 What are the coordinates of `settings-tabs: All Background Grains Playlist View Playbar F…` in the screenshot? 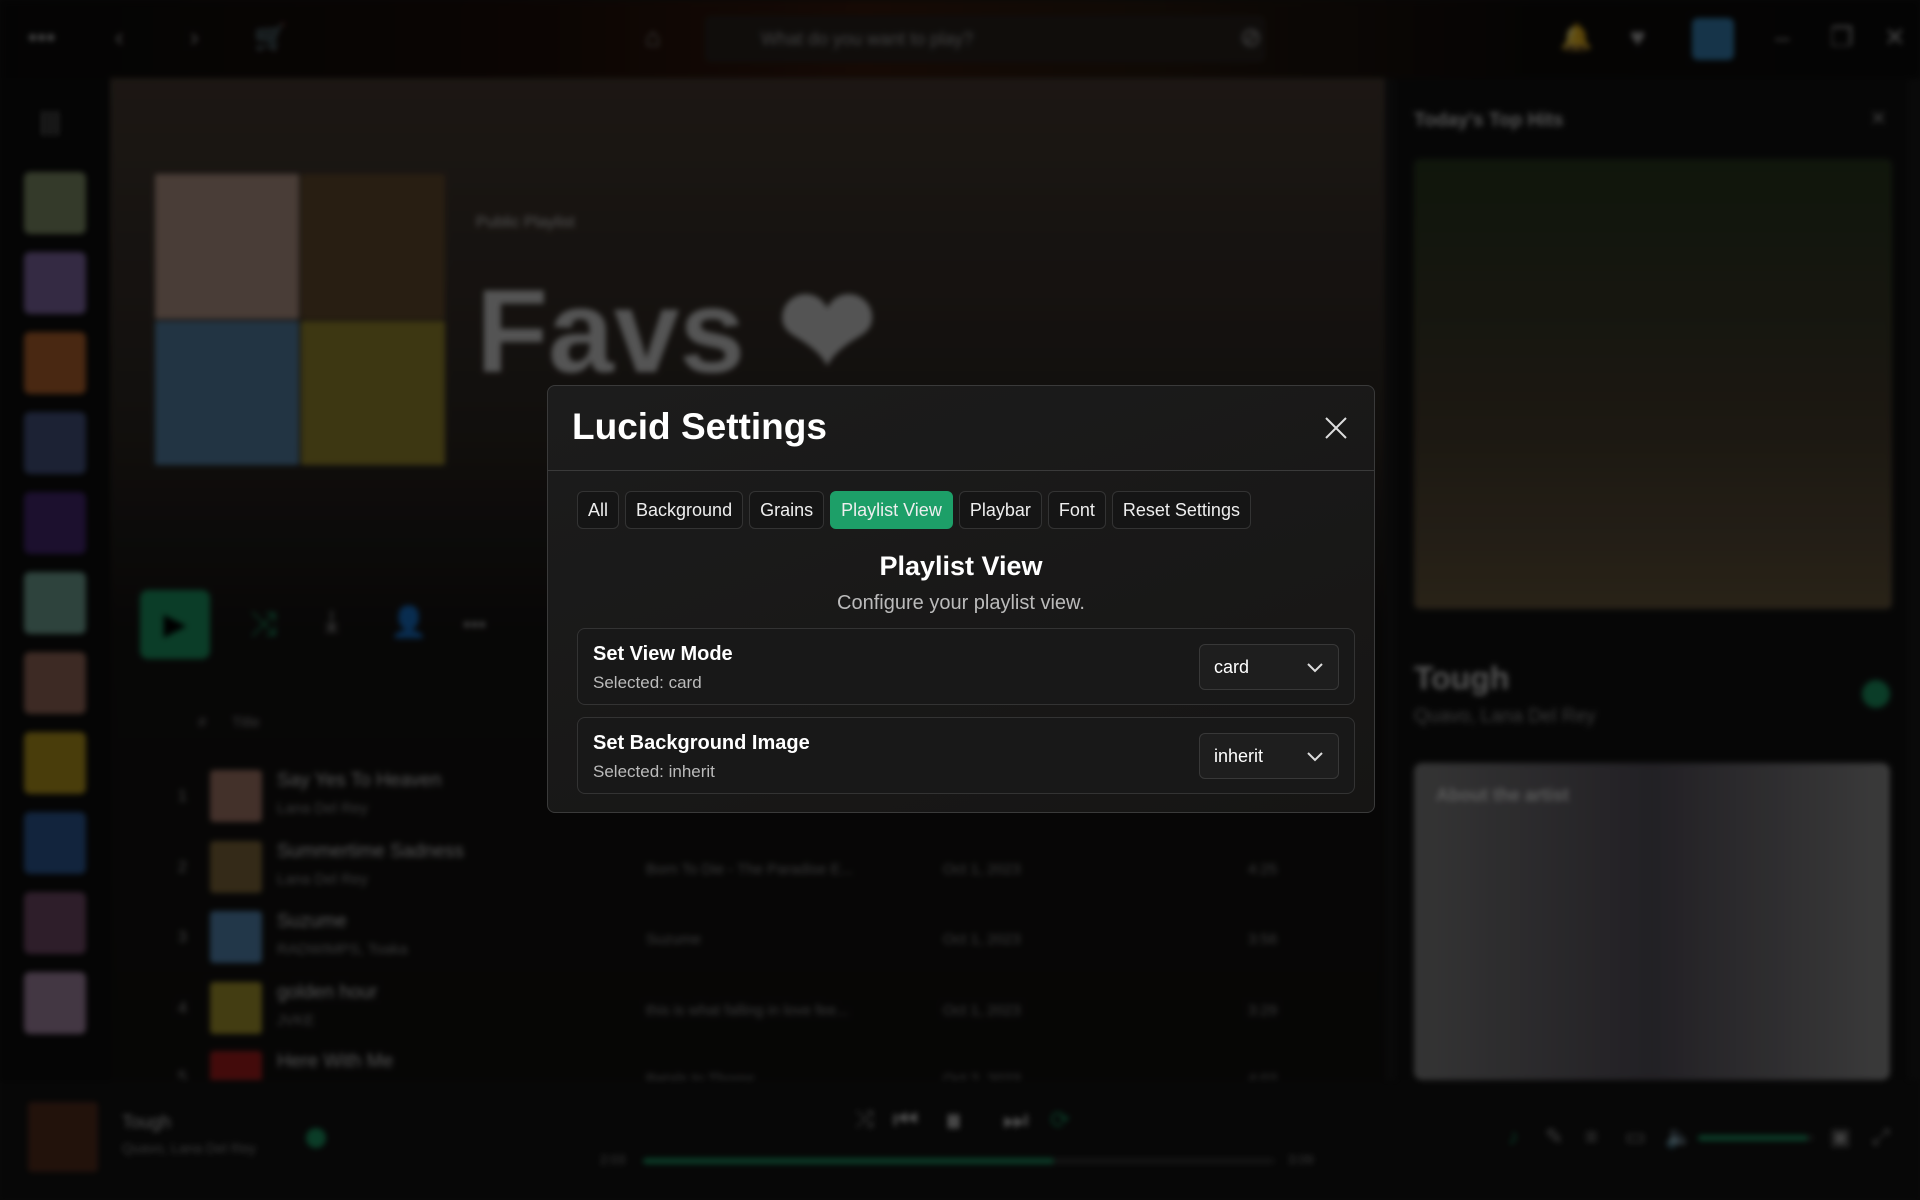 It's located at (914, 510).